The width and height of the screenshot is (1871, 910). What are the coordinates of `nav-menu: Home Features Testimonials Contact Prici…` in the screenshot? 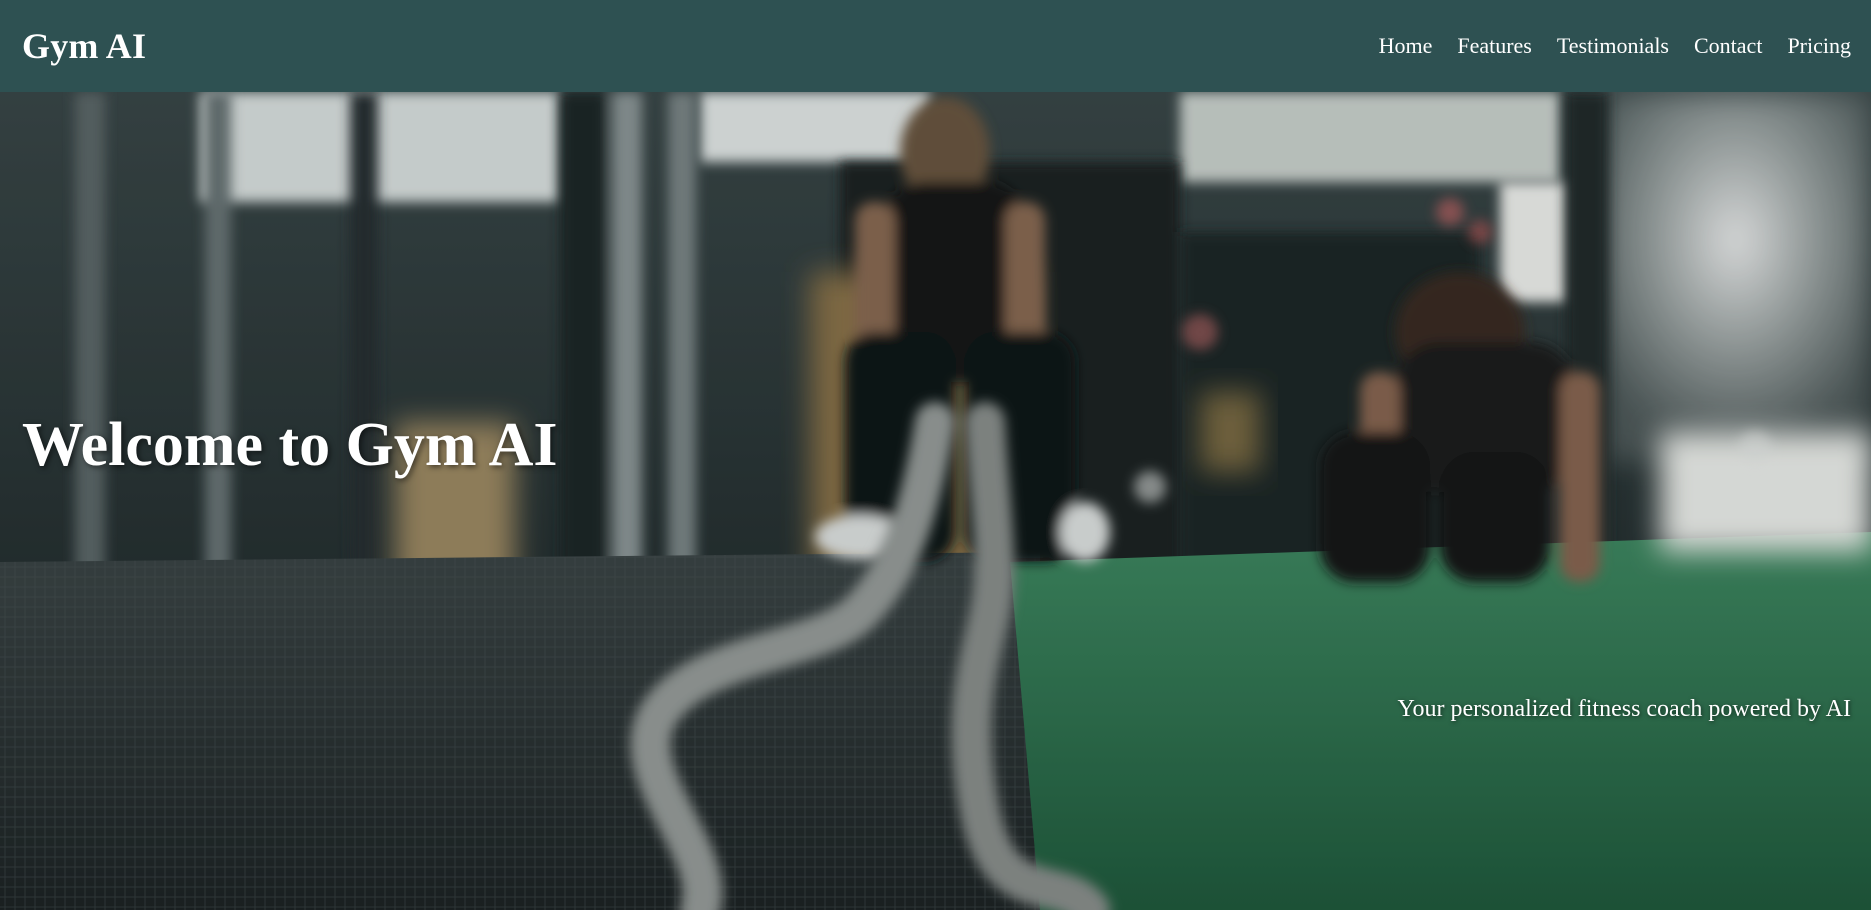 It's located at (1615, 46).